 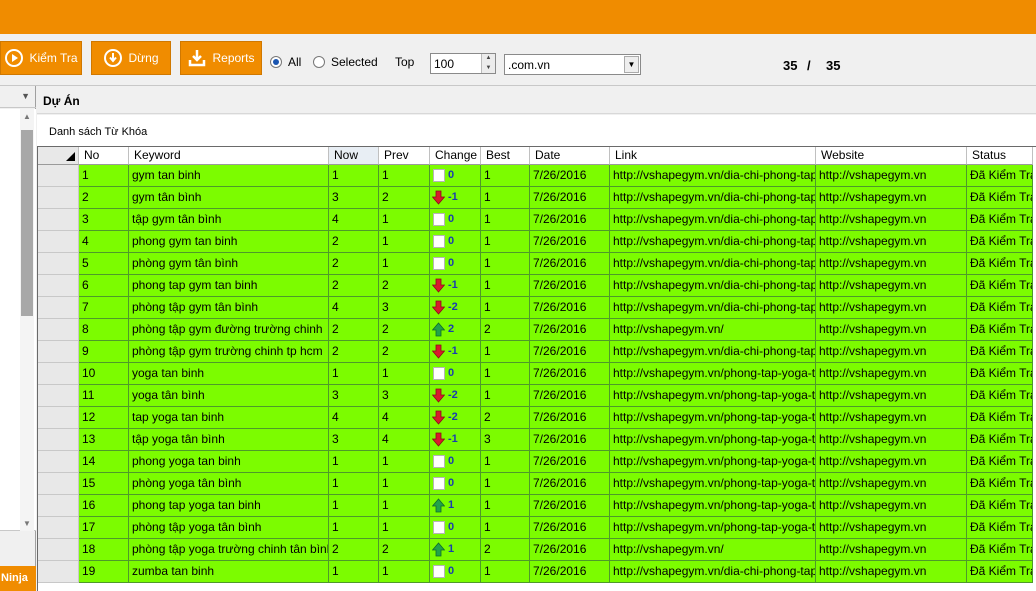 I want to click on stepper-down-icon: ▼, so click(x=488, y=68).